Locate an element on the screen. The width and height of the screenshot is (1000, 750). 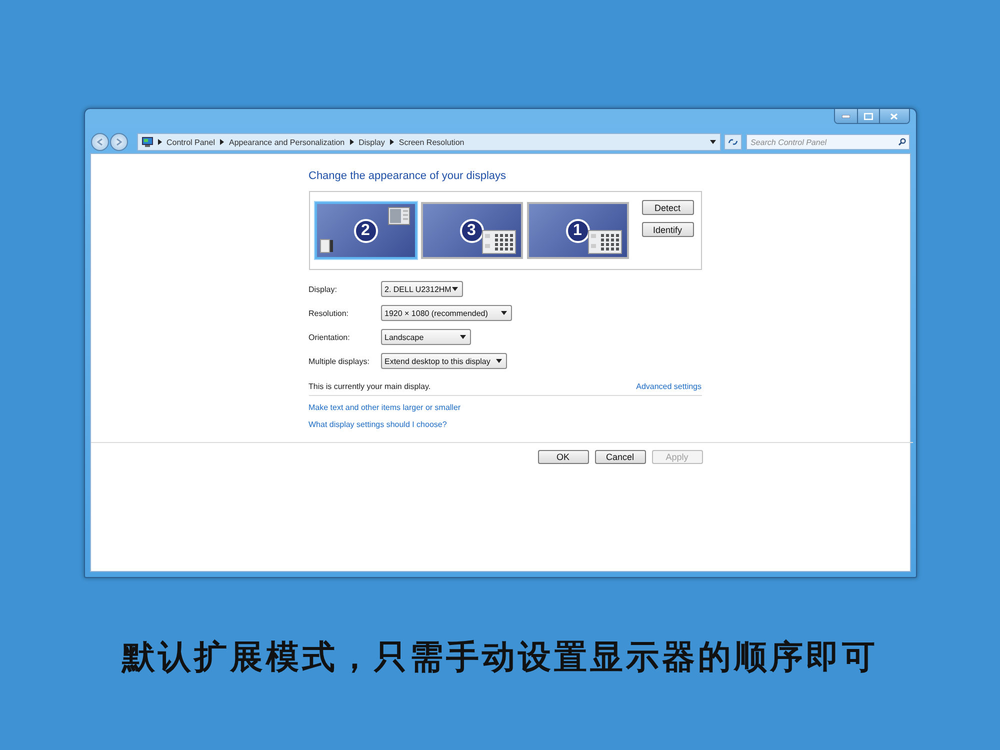
setting-label: Orientation: is located at coordinates (329, 337).